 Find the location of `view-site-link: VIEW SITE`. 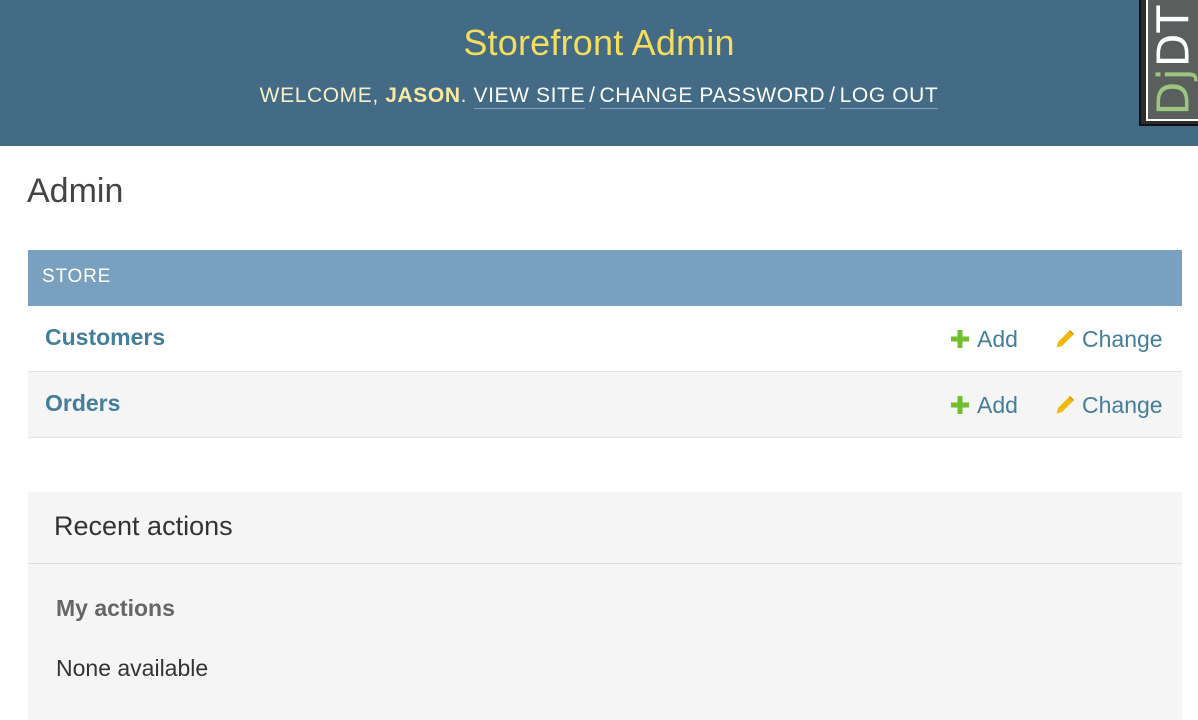

view-site-link: VIEW SITE is located at coordinates (529, 96).